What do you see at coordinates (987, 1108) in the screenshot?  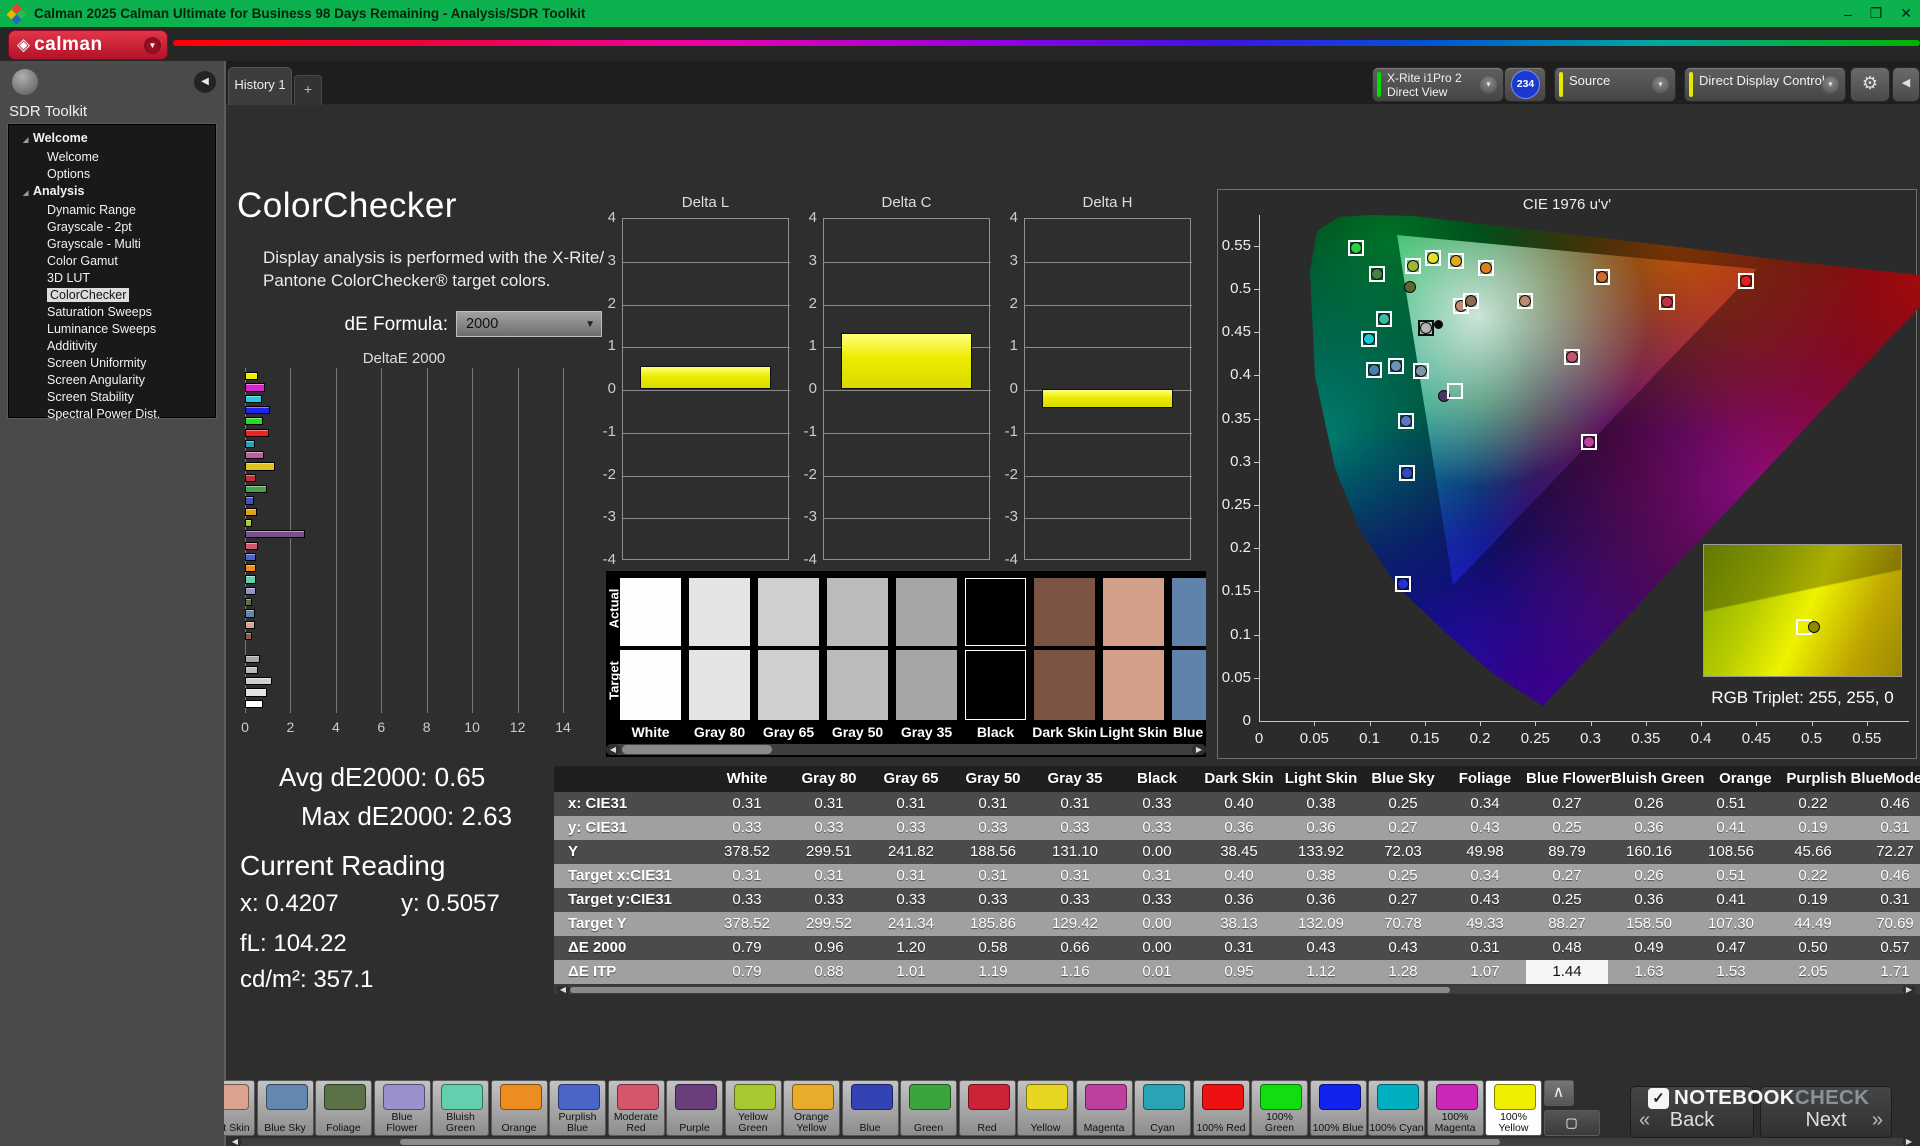 I see `swatch-button-red: Red` at bounding box center [987, 1108].